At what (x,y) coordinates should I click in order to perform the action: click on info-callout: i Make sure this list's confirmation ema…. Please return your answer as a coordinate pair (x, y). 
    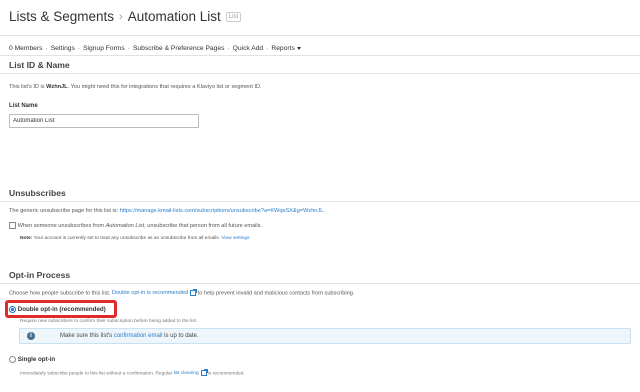
    Looking at the image, I should click on (325, 336).